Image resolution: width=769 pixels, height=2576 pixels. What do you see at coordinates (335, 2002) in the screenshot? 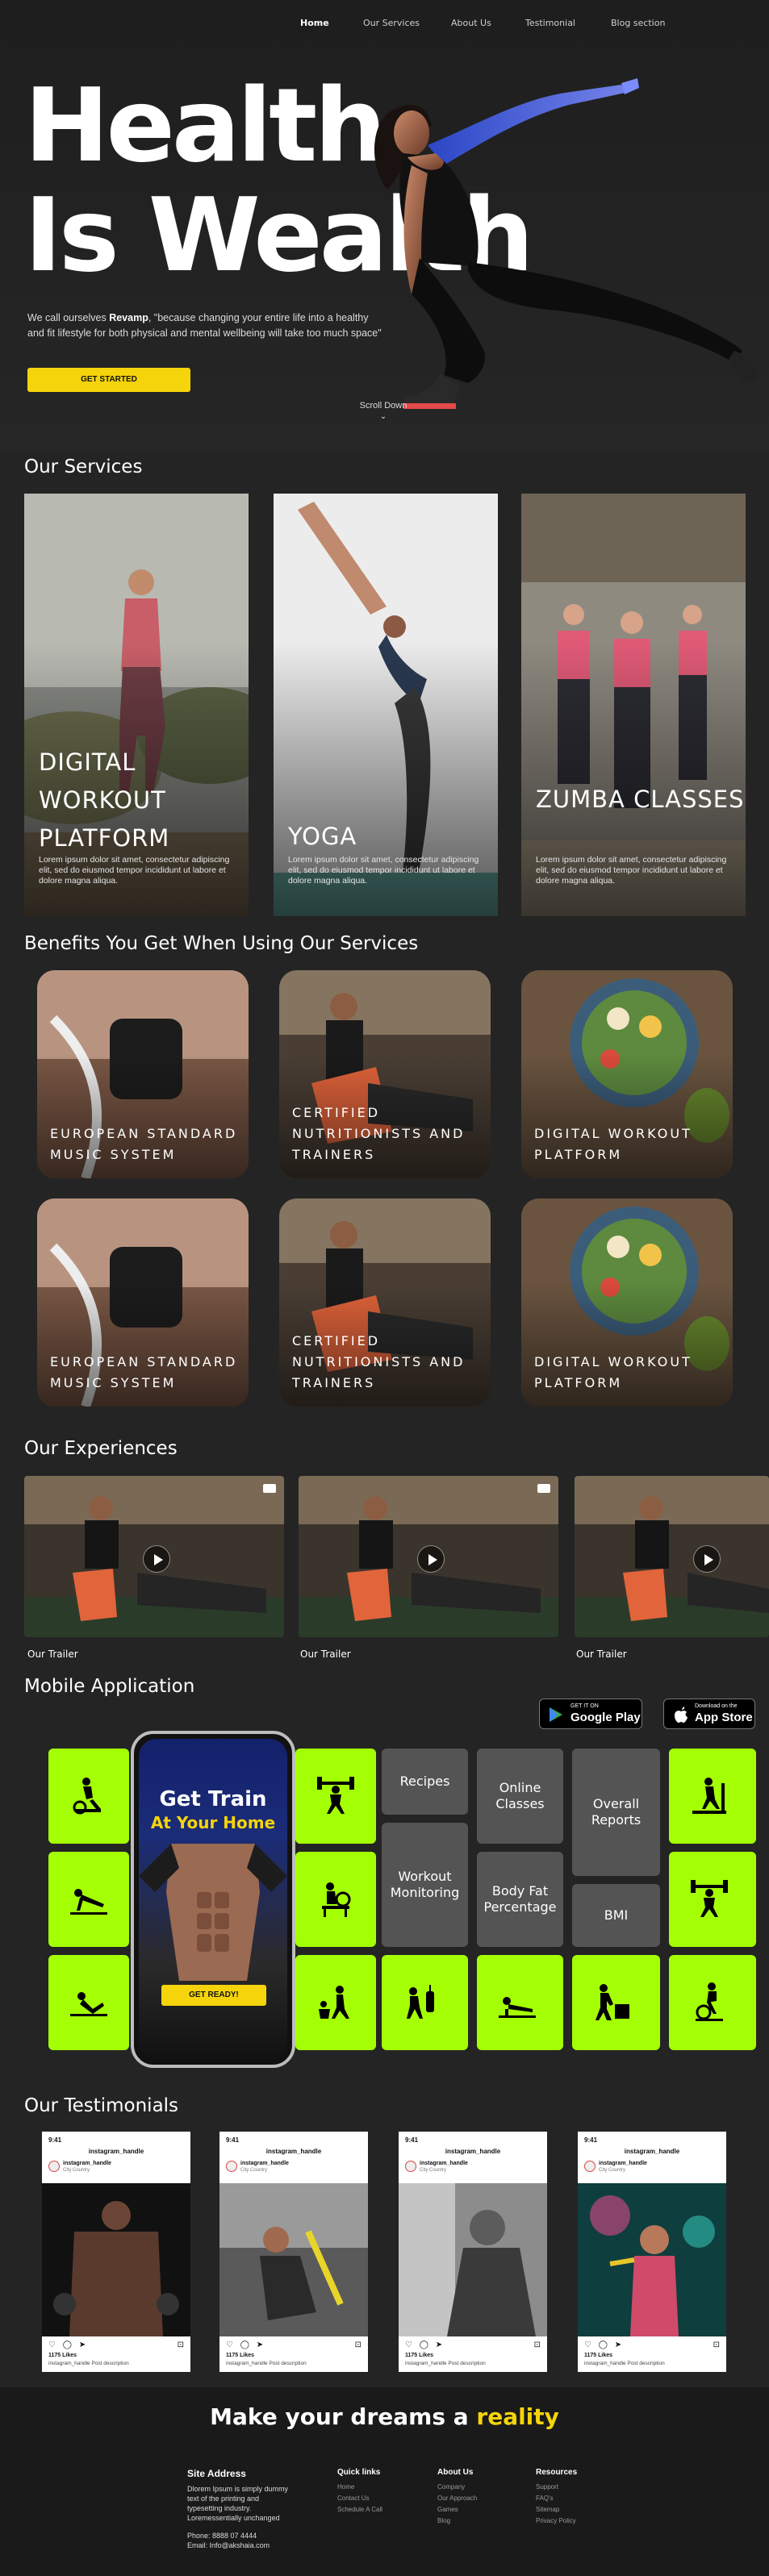
I see `trainer-stretch-tile` at bounding box center [335, 2002].